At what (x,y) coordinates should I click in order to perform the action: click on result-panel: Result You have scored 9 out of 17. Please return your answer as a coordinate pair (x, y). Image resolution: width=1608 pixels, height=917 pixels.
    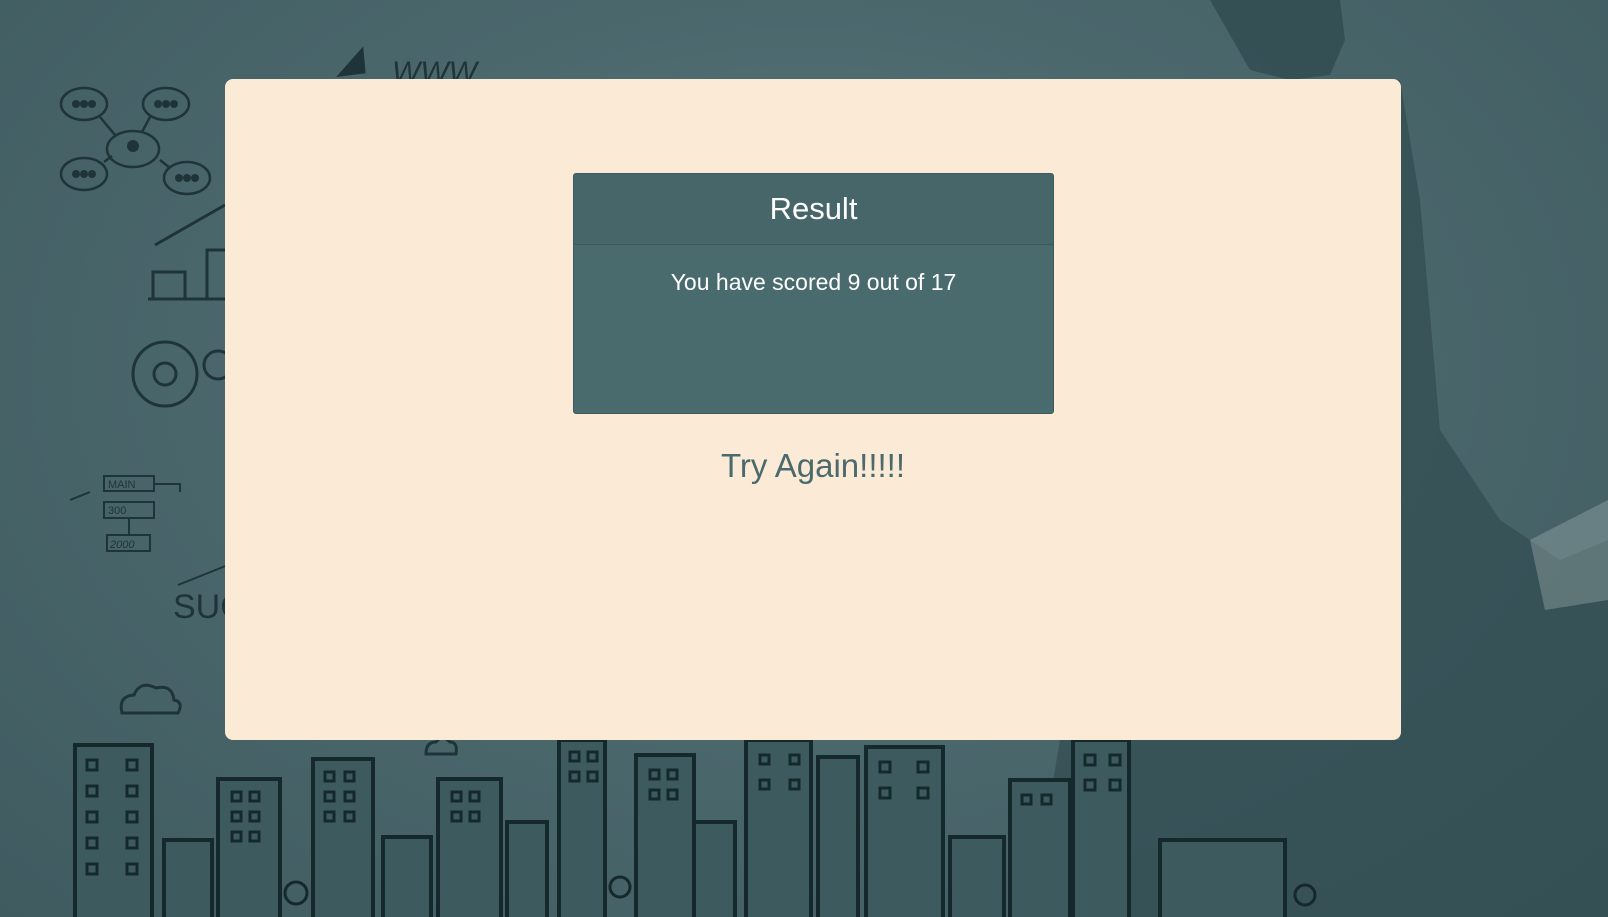
    Looking at the image, I should click on (813, 293).